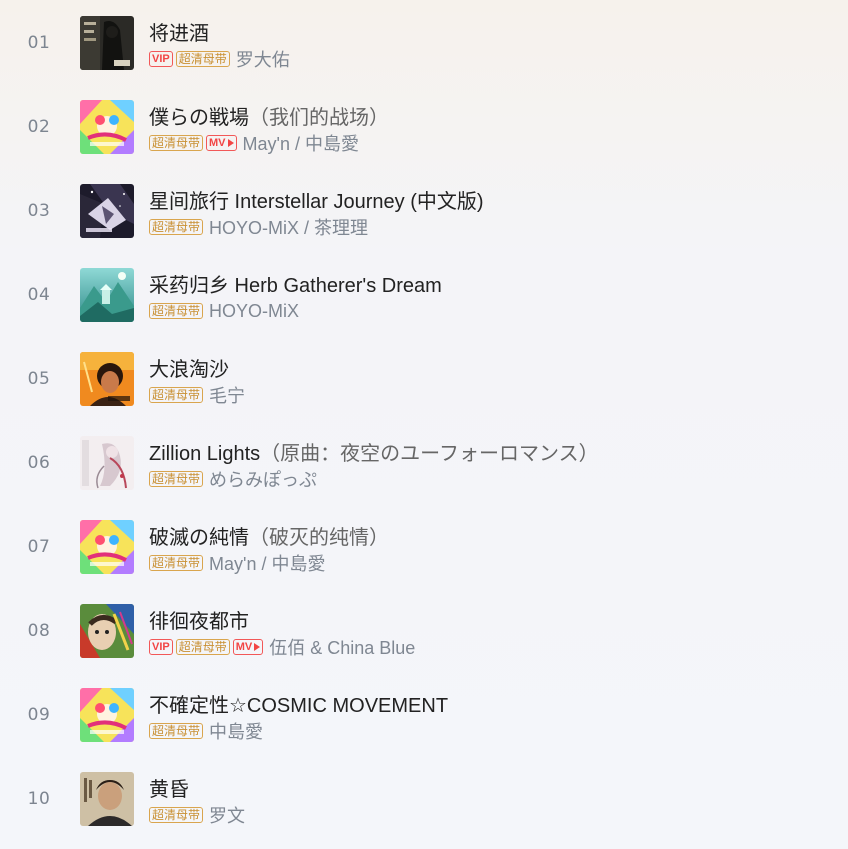  Describe the element at coordinates (39, 43) in the screenshot. I see `track-rank: 01` at that location.